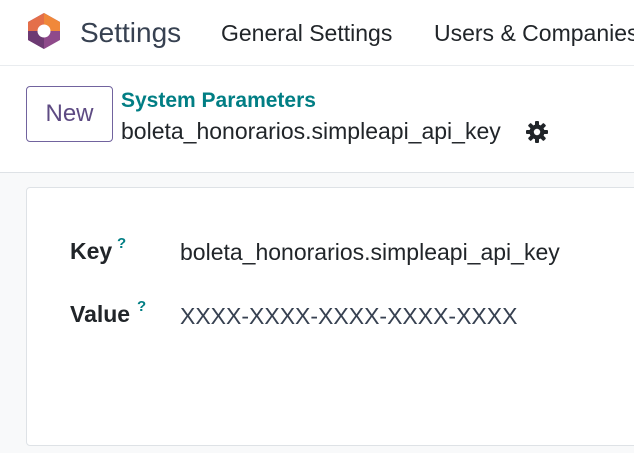 This screenshot has height=453, width=634. What do you see at coordinates (100, 314) in the screenshot?
I see `value-label: Value` at bounding box center [100, 314].